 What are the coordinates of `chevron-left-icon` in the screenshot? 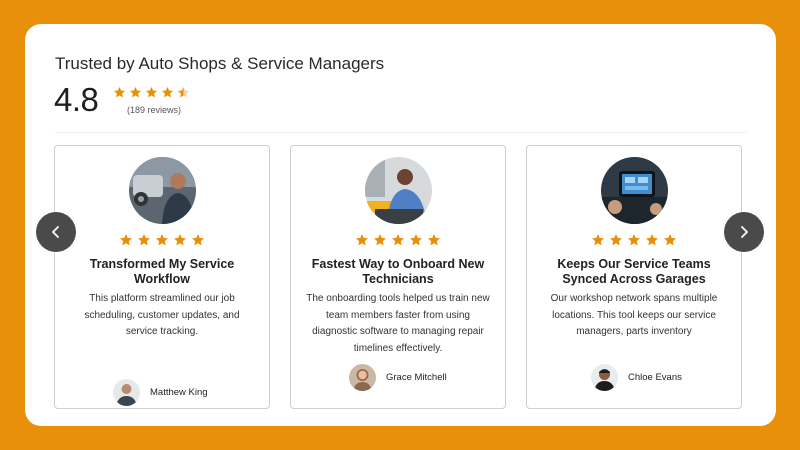 It's located at (55, 232).